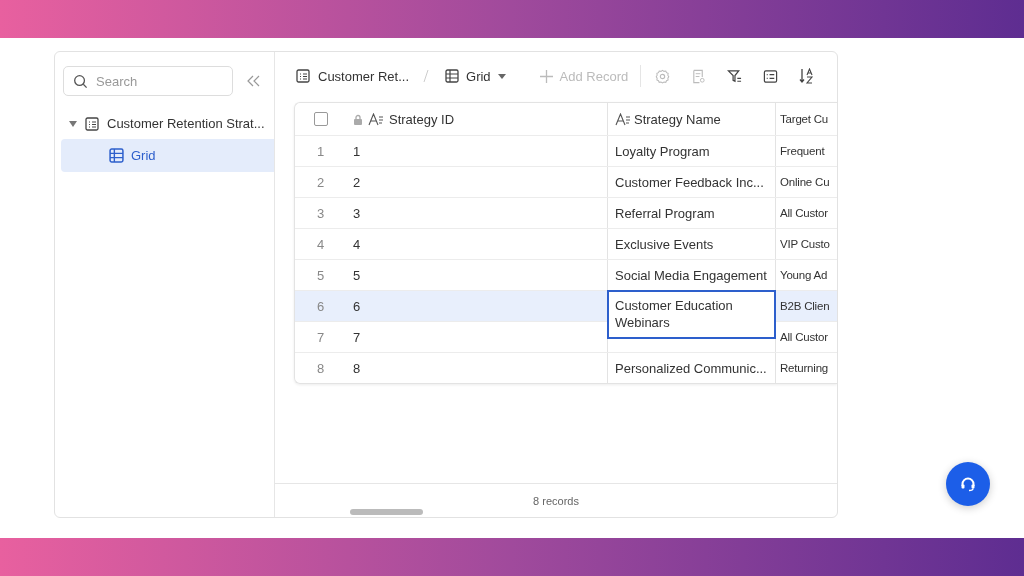 This screenshot has height=576, width=1024. Describe the element at coordinates (805, 244) in the screenshot. I see `table-cell: VIP Custo` at that location.